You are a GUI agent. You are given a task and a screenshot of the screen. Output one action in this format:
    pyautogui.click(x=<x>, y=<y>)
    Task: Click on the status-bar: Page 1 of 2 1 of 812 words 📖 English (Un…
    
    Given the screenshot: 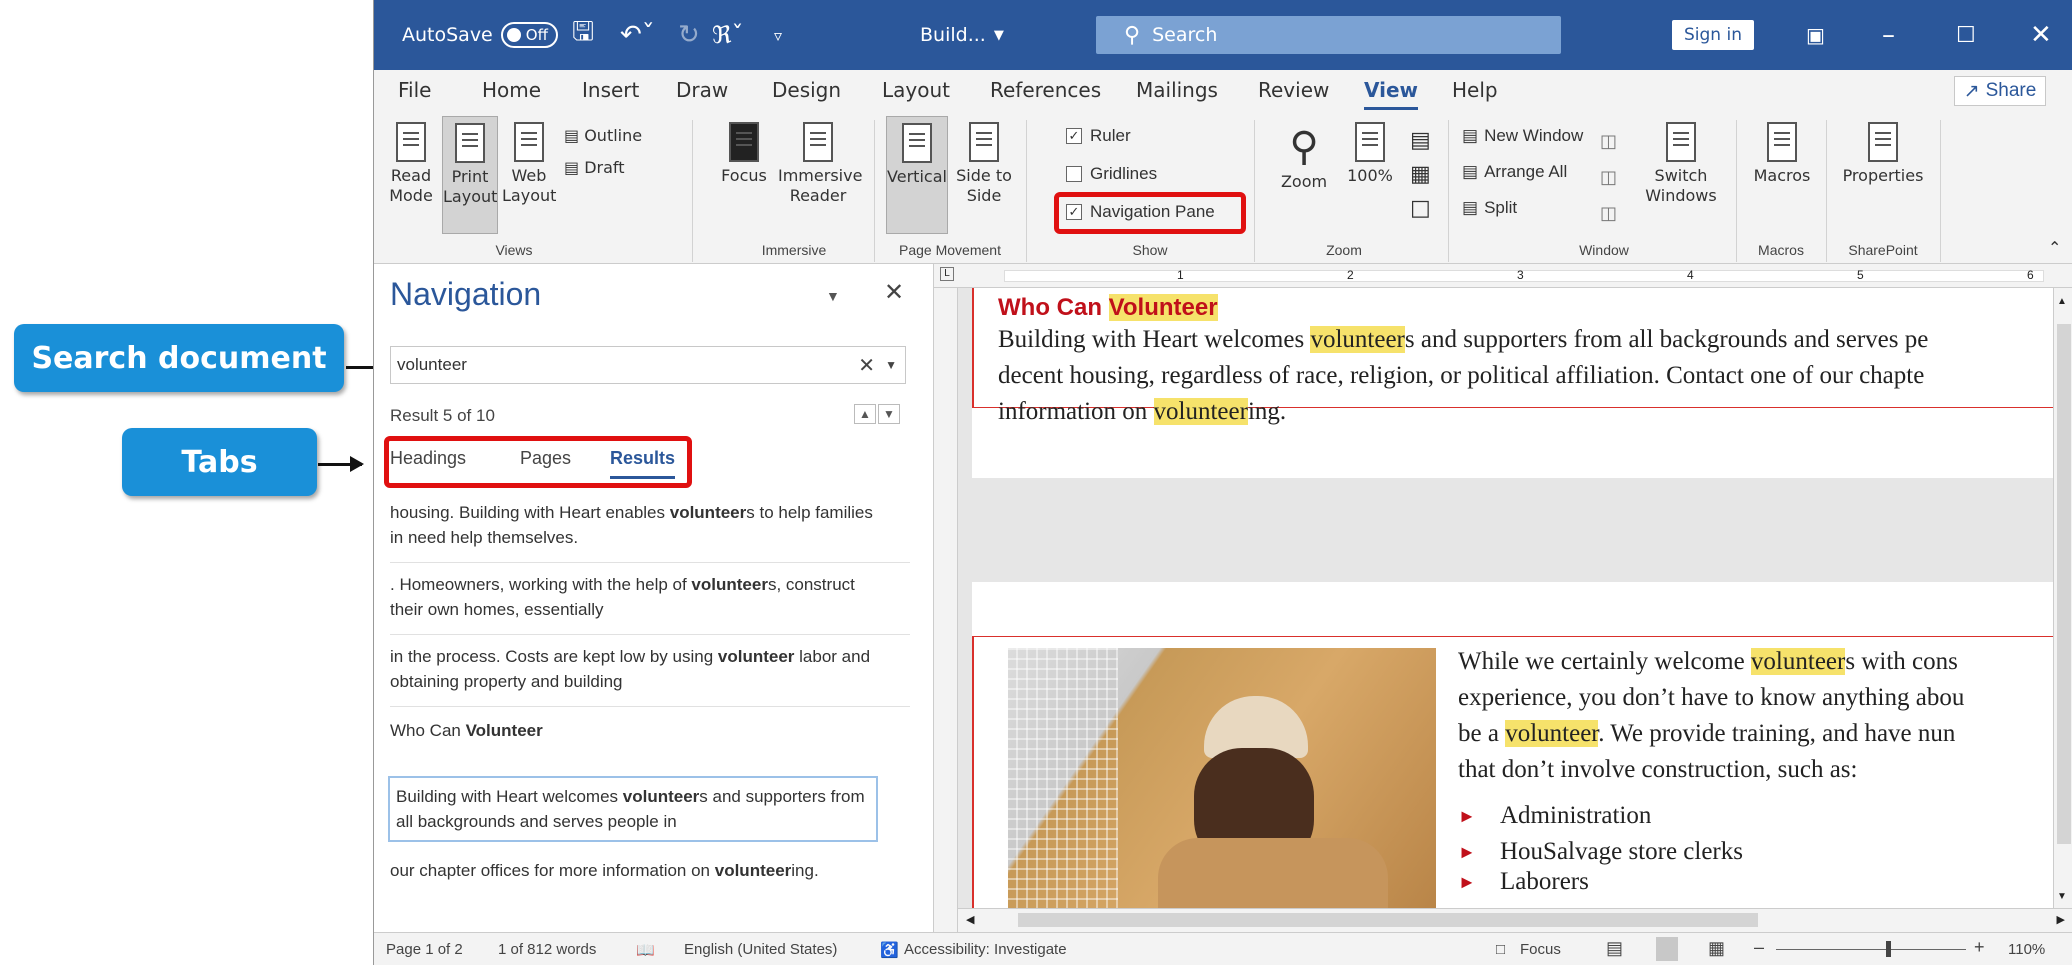 What is the action you would take?
    pyautogui.click(x=1223, y=948)
    